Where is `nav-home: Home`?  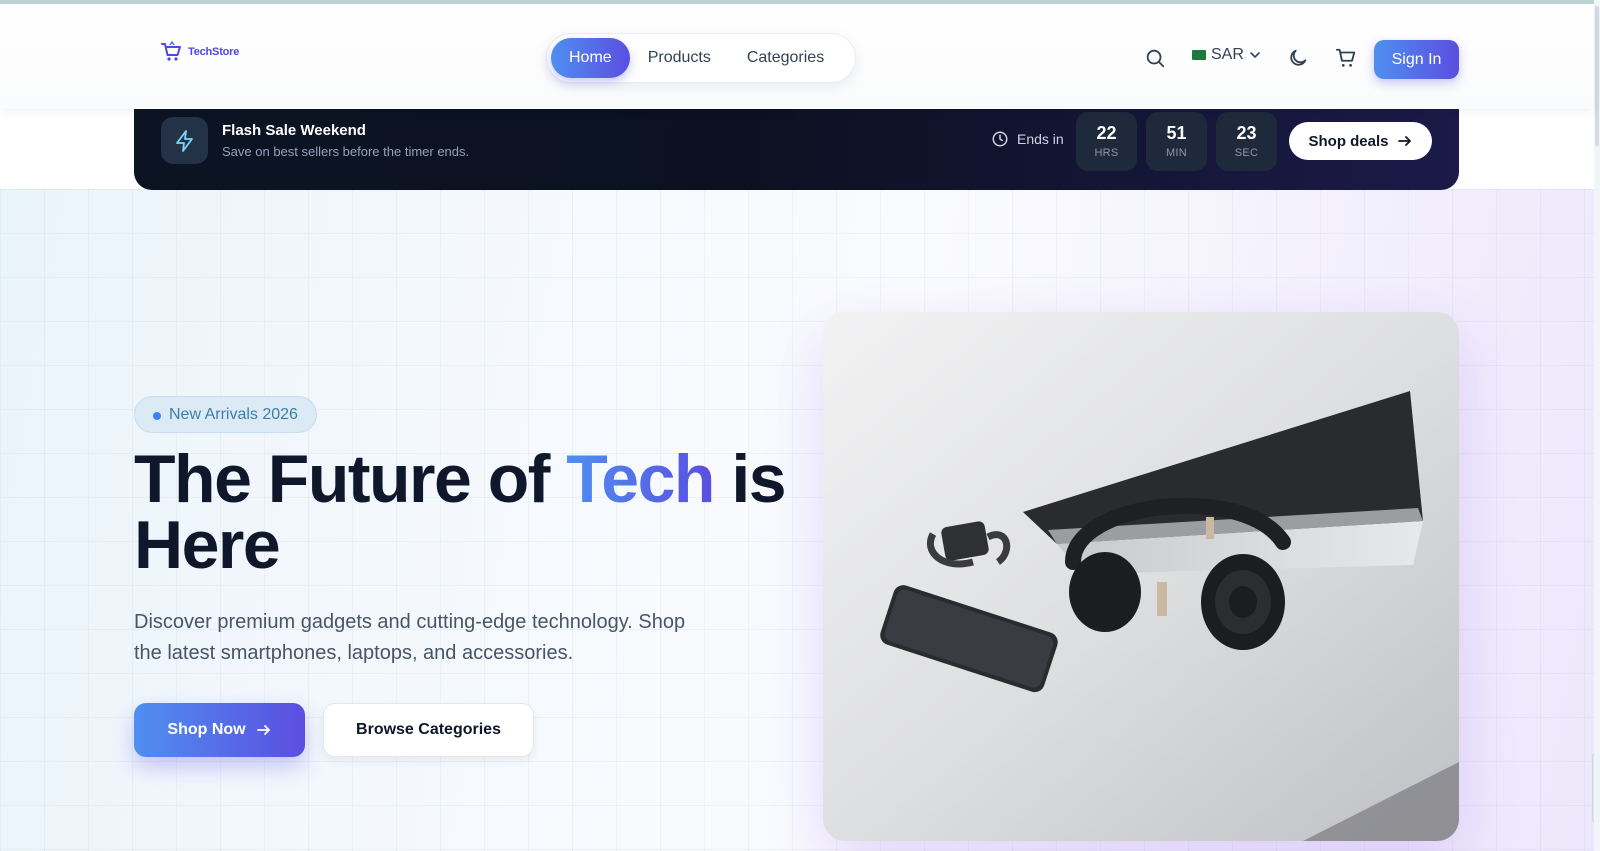 nav-home: Home is located at coordinates (590, 58).